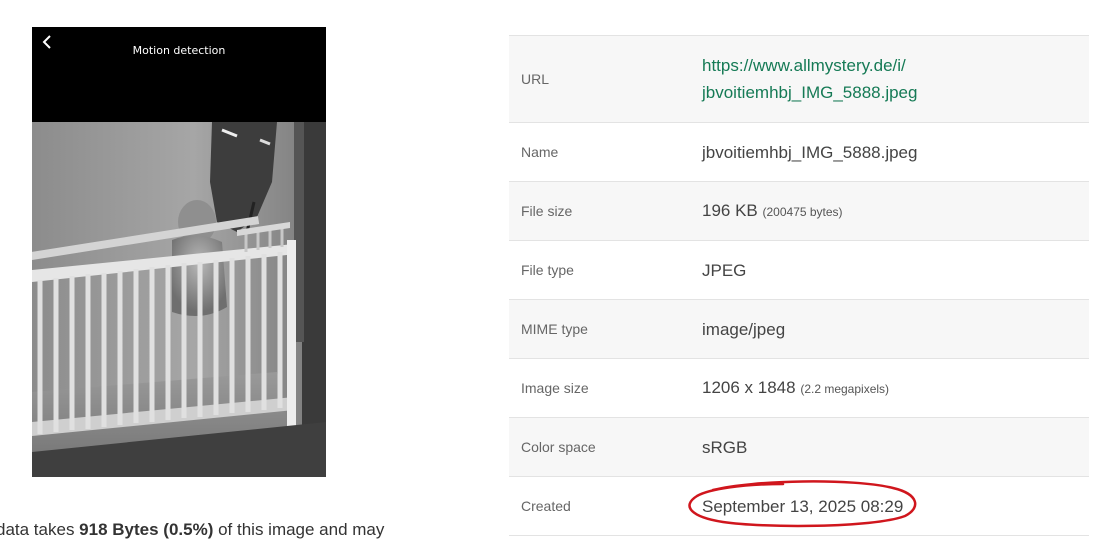 This screenshot has height=548, width=1112. What do you see at coordinates (802, 211) in the screenshot?
I see `file-size-bytes: (200475 bytes)` at bounding box center [802, 211].